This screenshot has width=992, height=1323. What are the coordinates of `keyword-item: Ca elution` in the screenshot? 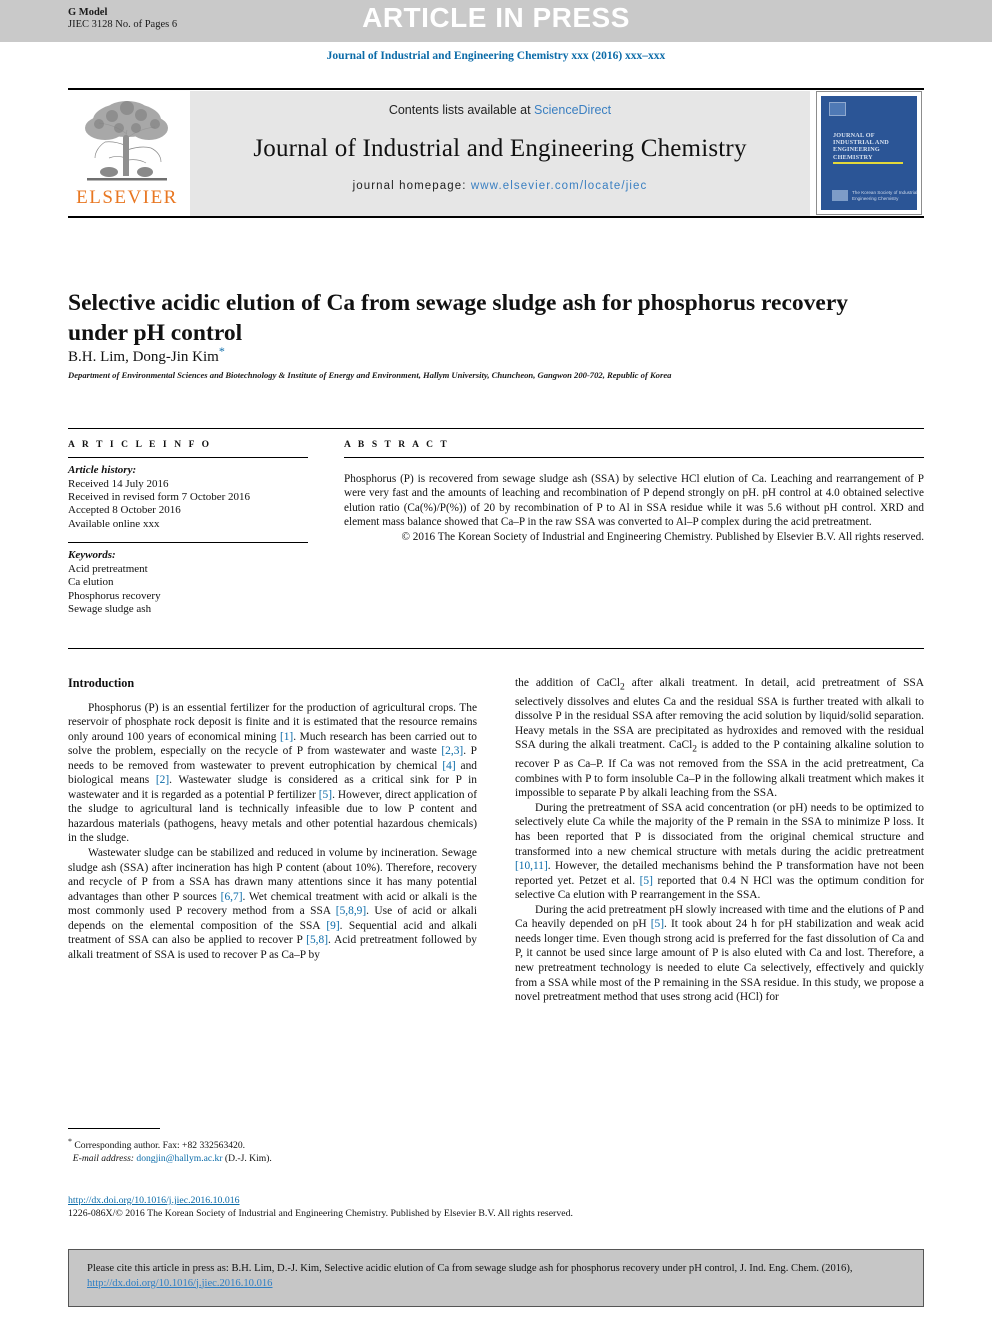 It's located at (91, 582).